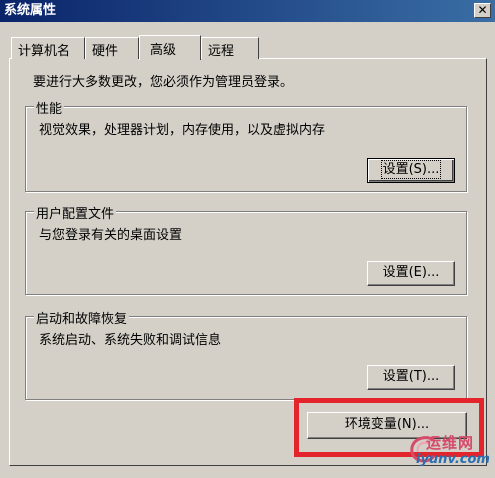 Image resolution: width=495 pixels, height=478 pixels. I want to click on close-icon: ✕, so click(482, 10).